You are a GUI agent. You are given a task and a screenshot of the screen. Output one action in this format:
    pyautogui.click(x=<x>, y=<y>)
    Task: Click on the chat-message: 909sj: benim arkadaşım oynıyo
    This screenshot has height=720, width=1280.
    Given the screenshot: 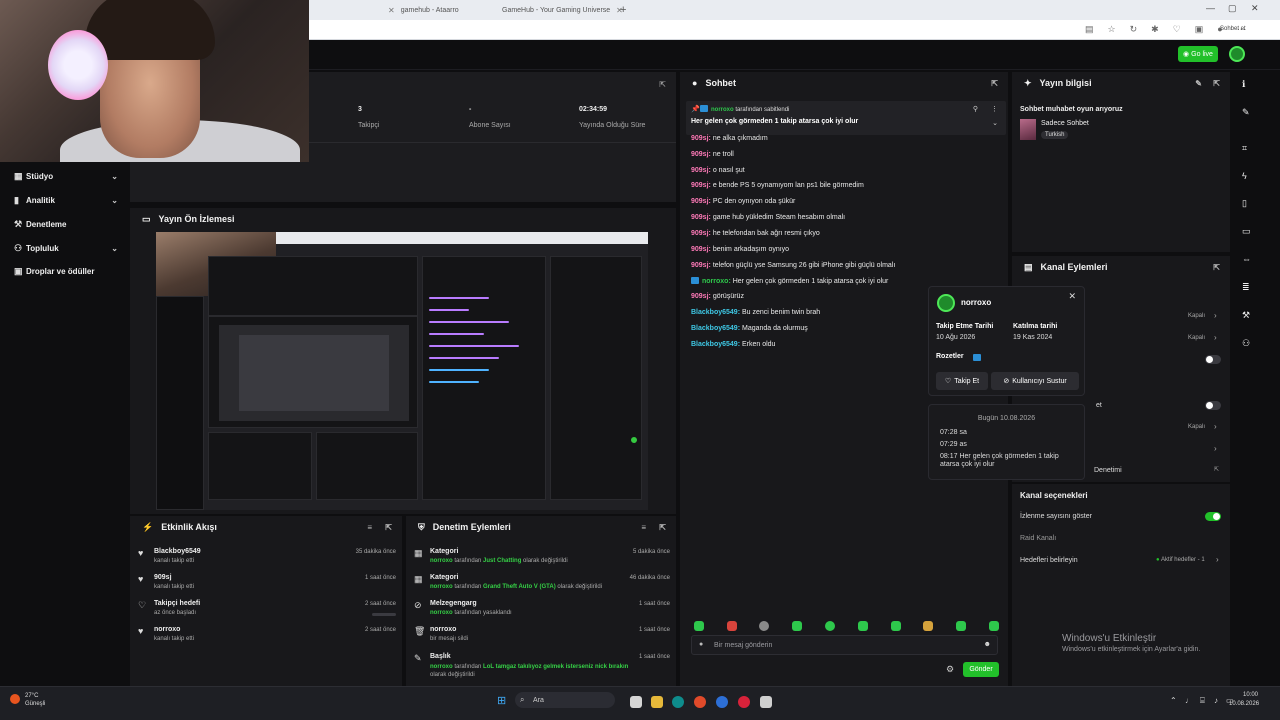 What is the action you would take?
    pyautogui.click(x=740, y=249)
    